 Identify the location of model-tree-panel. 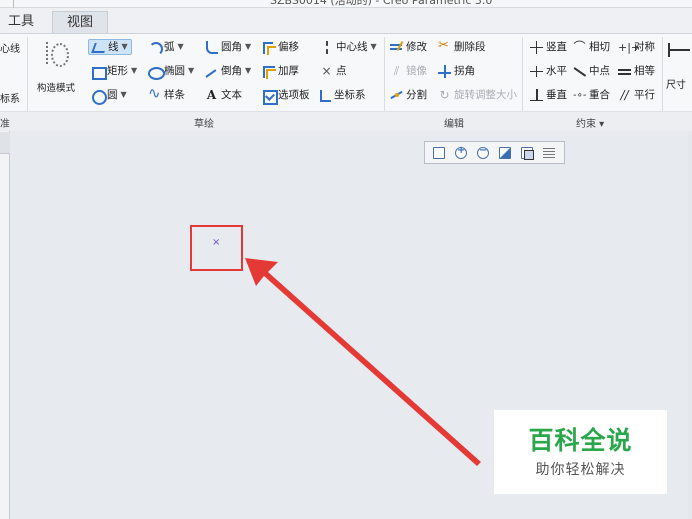
(5, 325).